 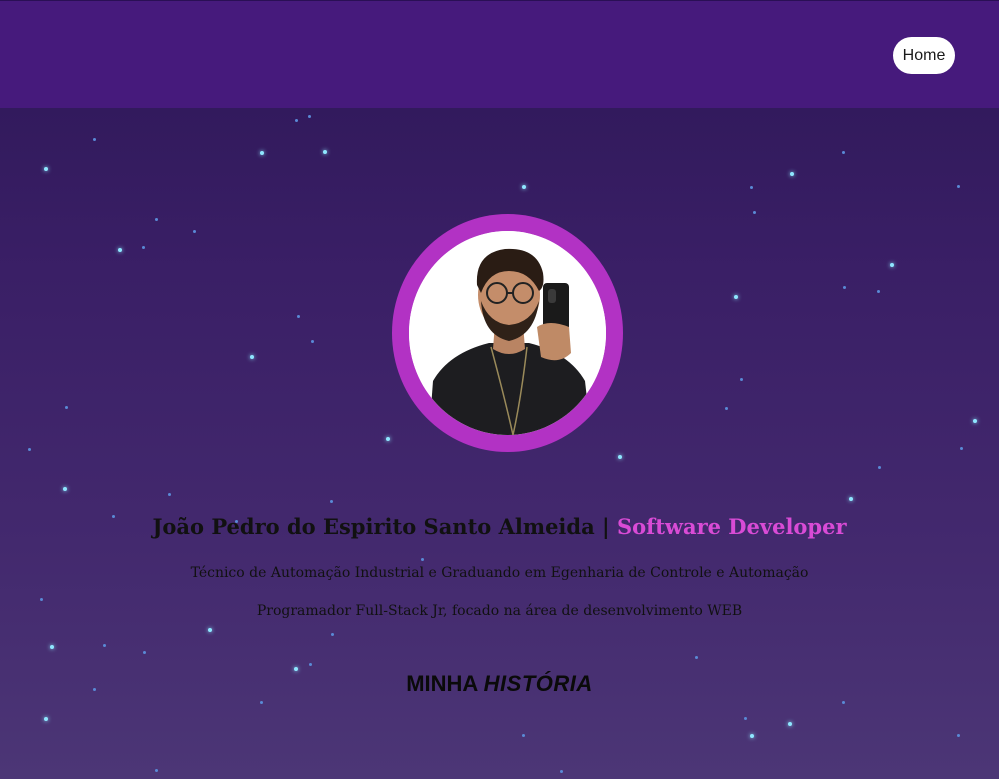 I want to click on profile-role: Software Developer, so click(x=731, y=526).